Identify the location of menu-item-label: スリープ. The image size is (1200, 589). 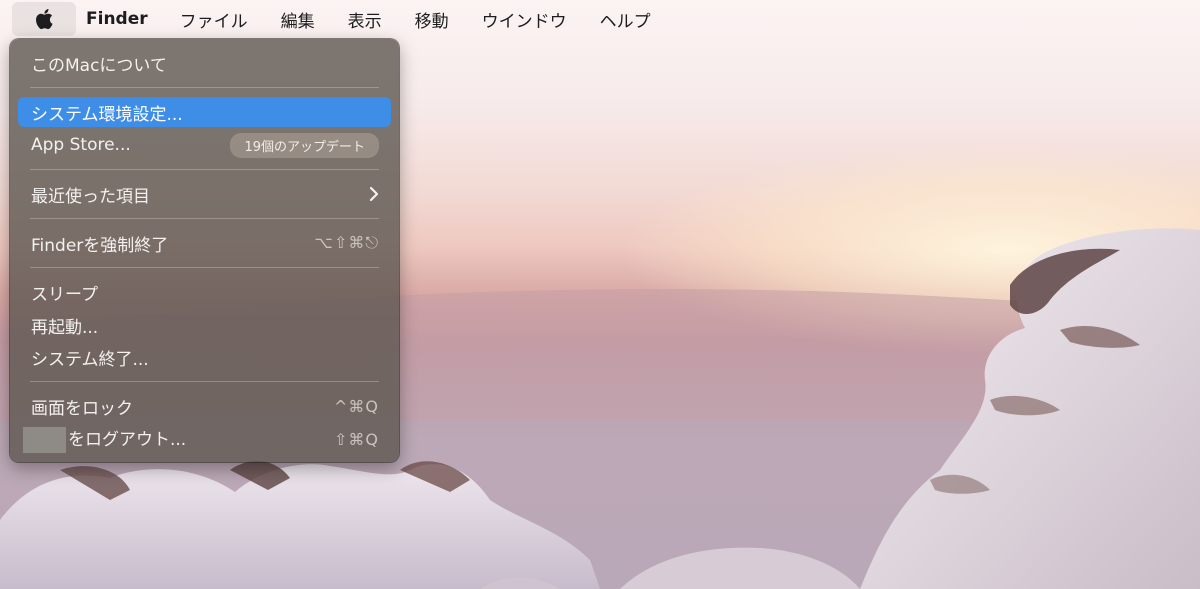
(64, 294).